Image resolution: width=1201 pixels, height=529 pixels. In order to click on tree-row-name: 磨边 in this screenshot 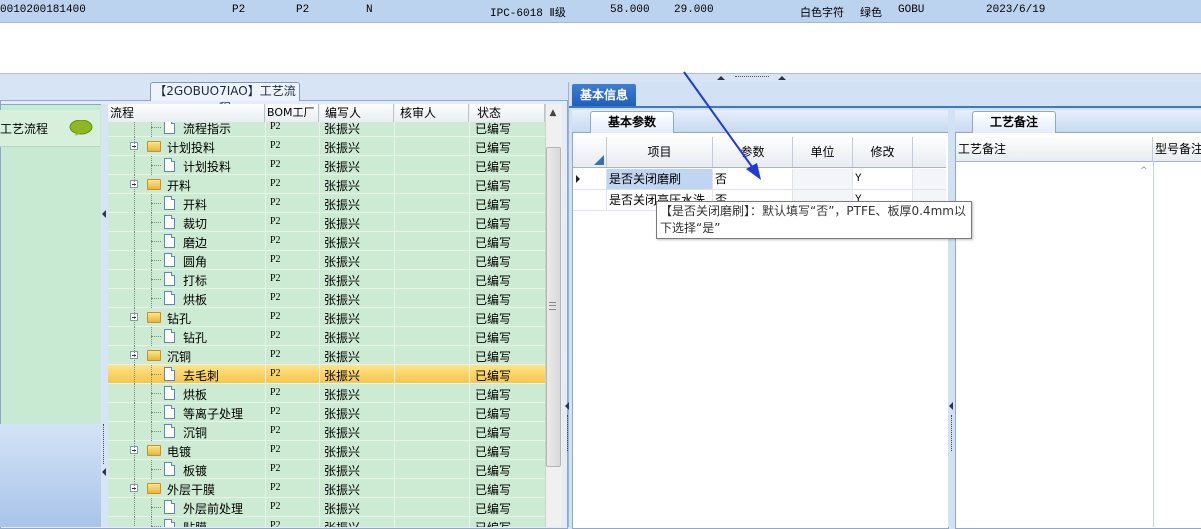, I will do `click(195, 243)`.